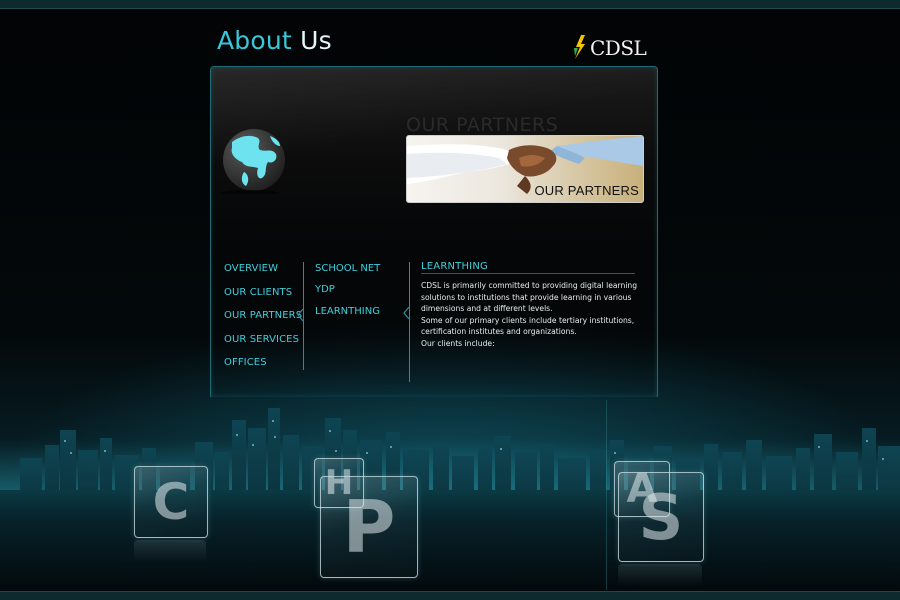  Describe the element at coordinates (482, 125) in the screenshot. I see `ghost-heading: OUR PARTNERS` at that location.